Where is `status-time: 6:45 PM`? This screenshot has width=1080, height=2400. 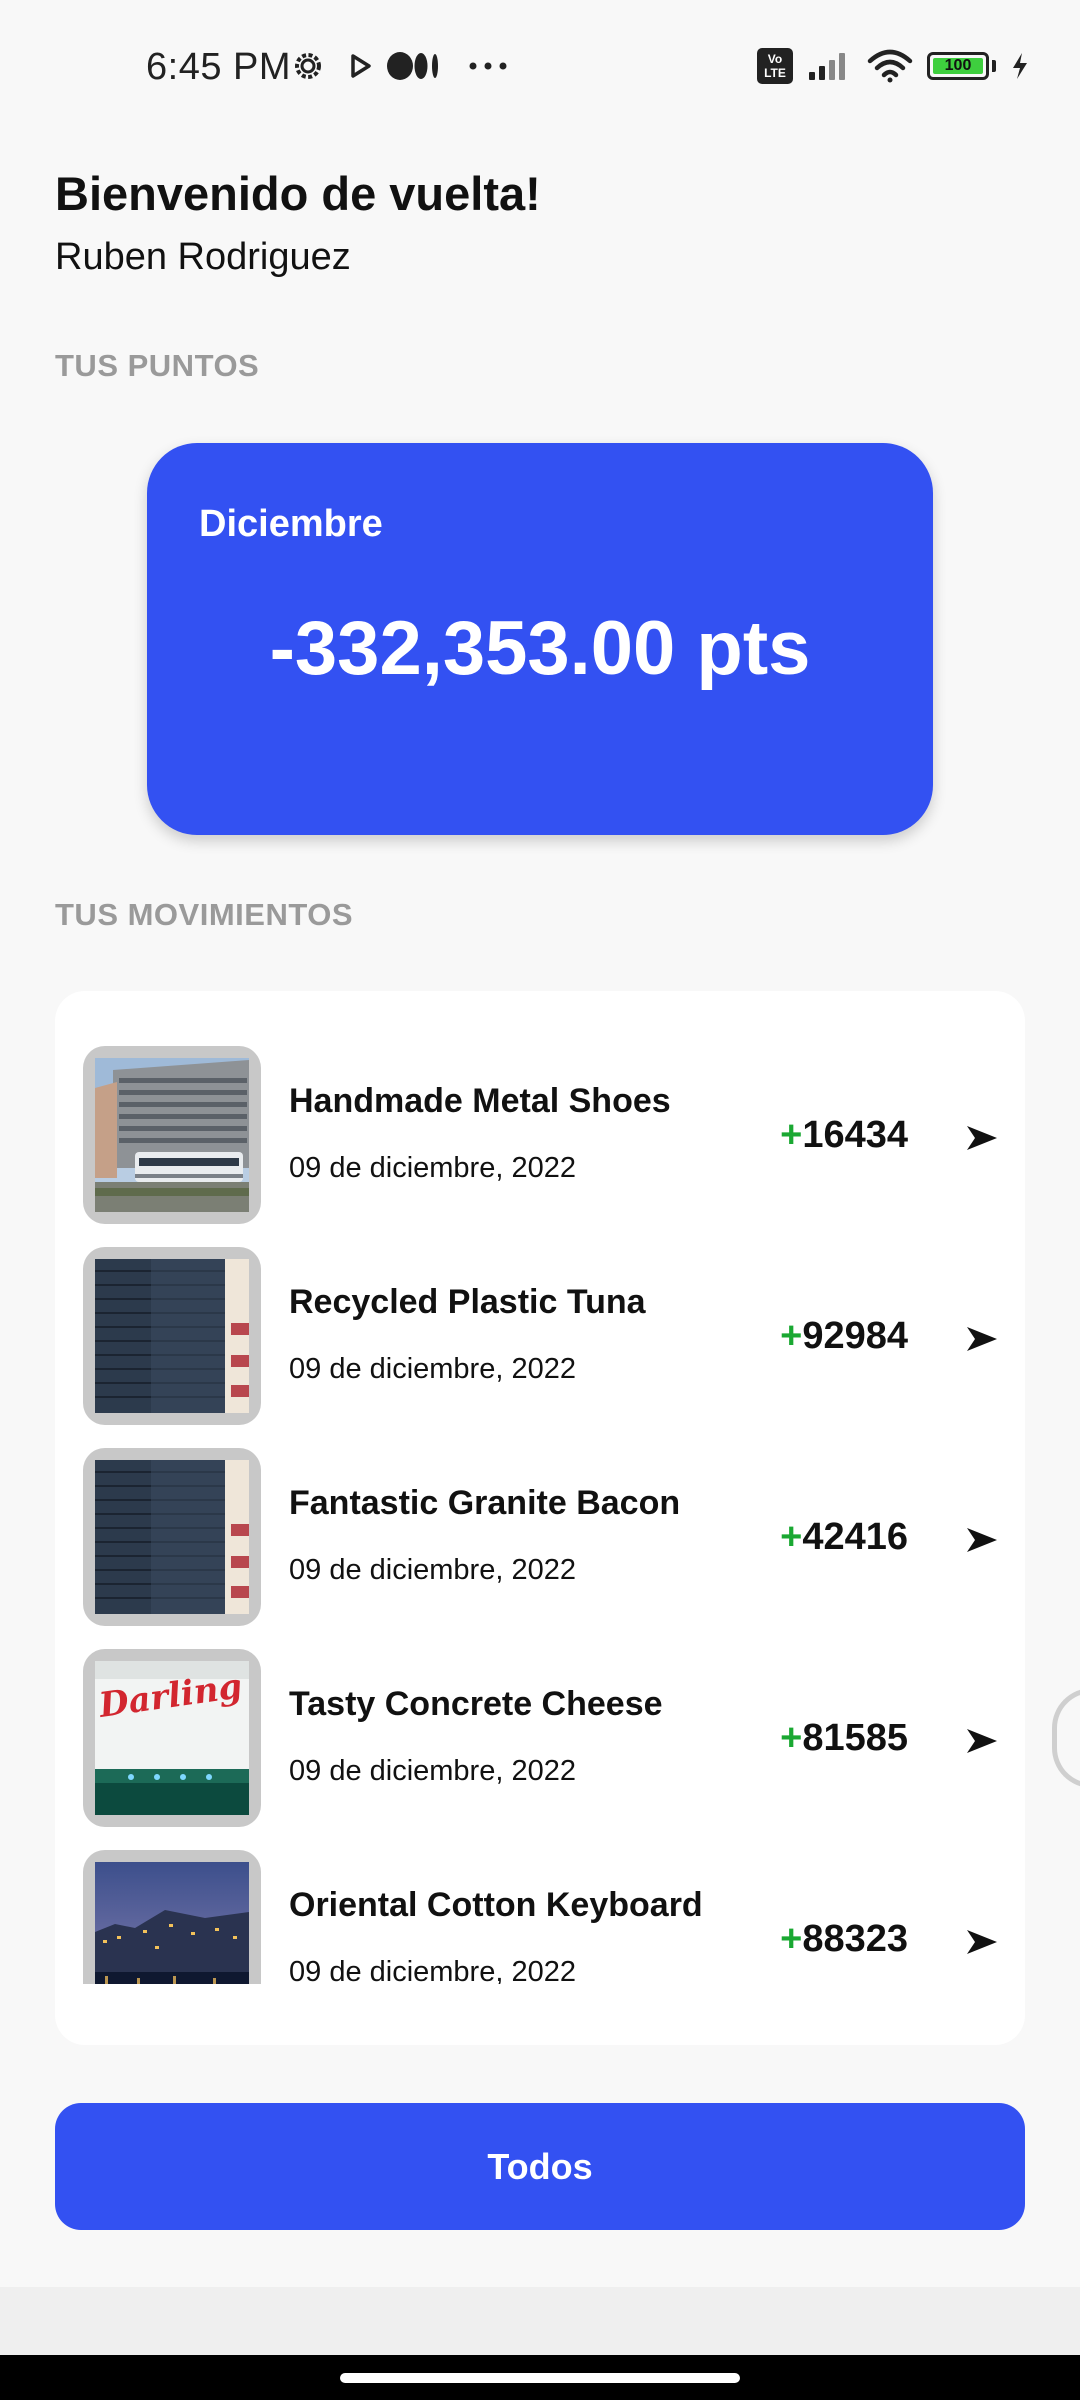
status-time: 6:45 PM is located at coordinates (219, 67).